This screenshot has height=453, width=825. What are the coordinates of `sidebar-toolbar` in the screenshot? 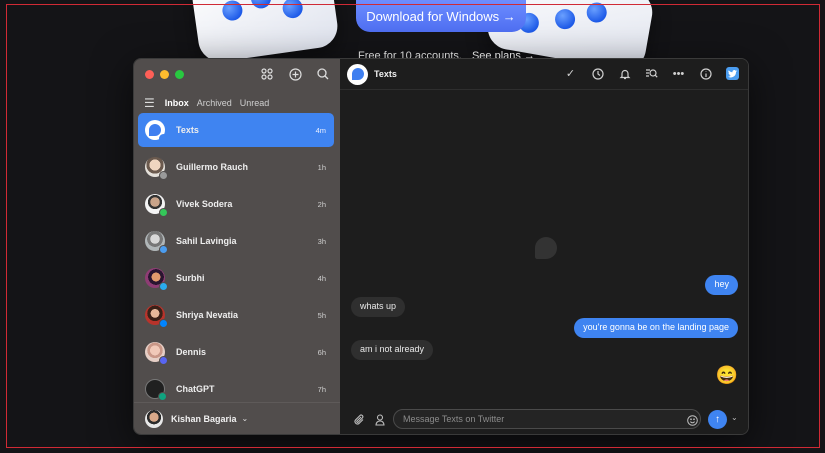 It's located at (295, 74).